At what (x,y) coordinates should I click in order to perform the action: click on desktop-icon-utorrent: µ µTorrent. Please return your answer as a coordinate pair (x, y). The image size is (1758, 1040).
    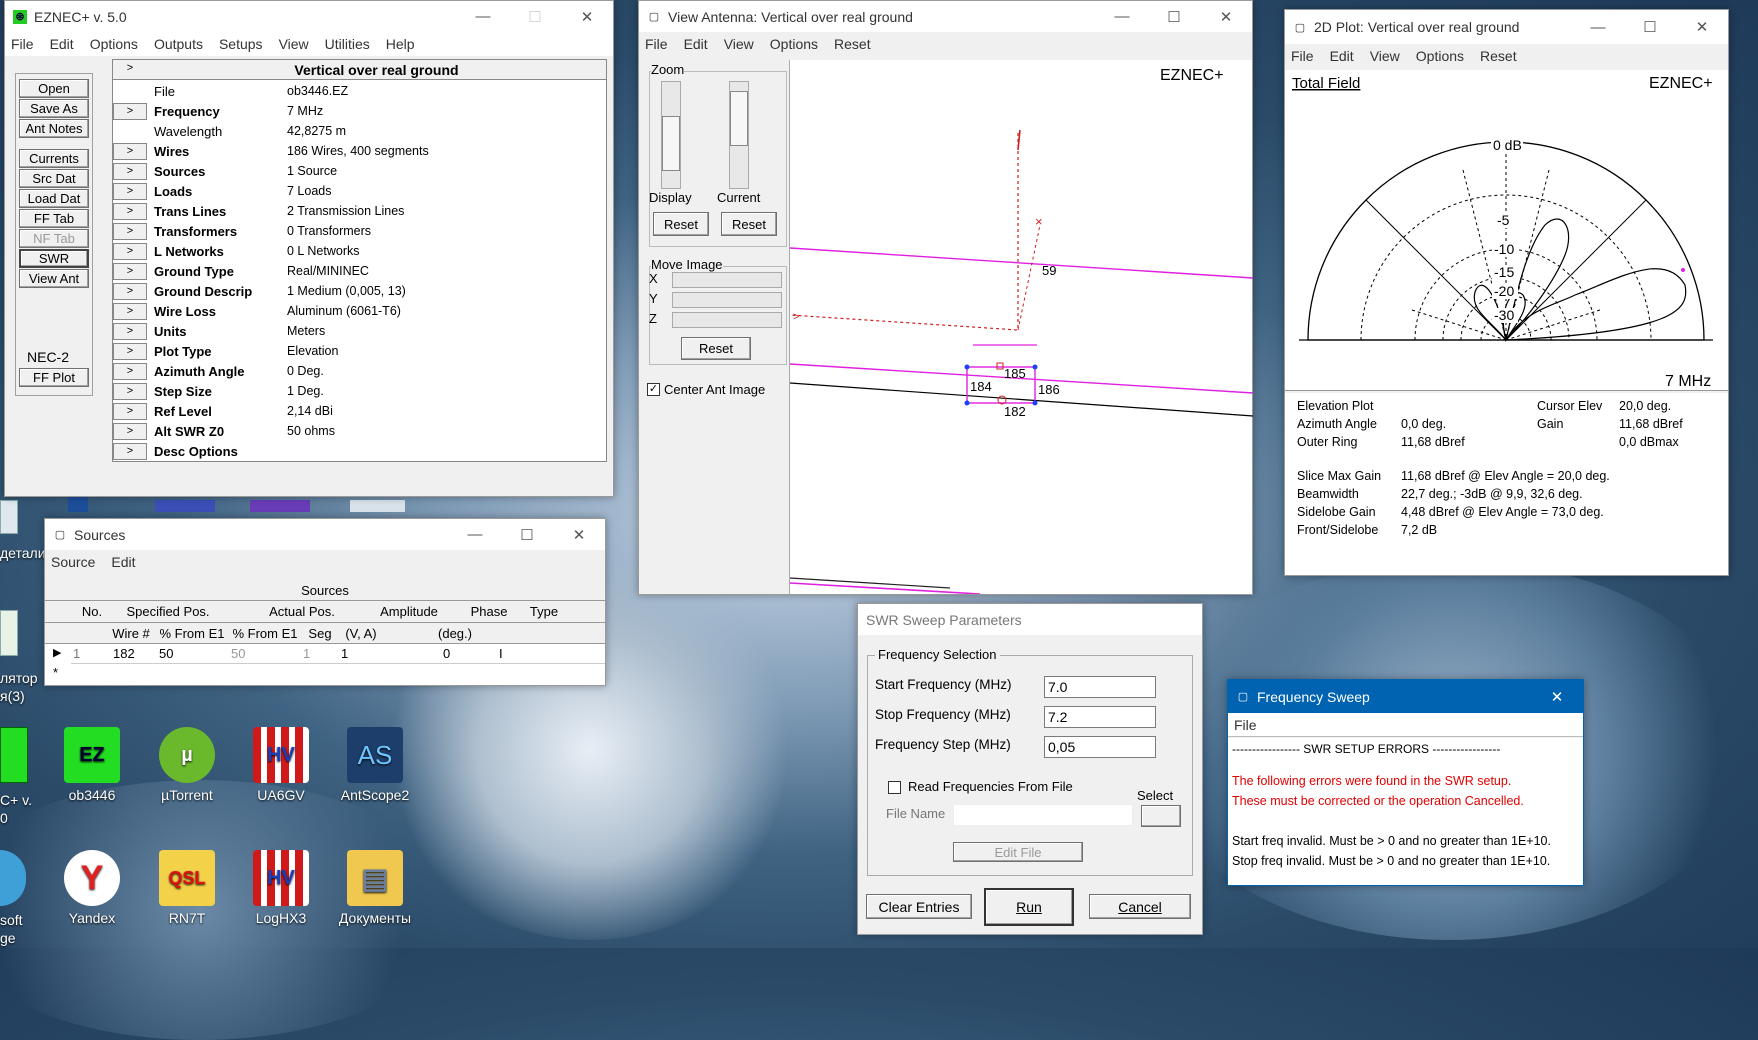
    Looking at the image, I should click on (187, 765).